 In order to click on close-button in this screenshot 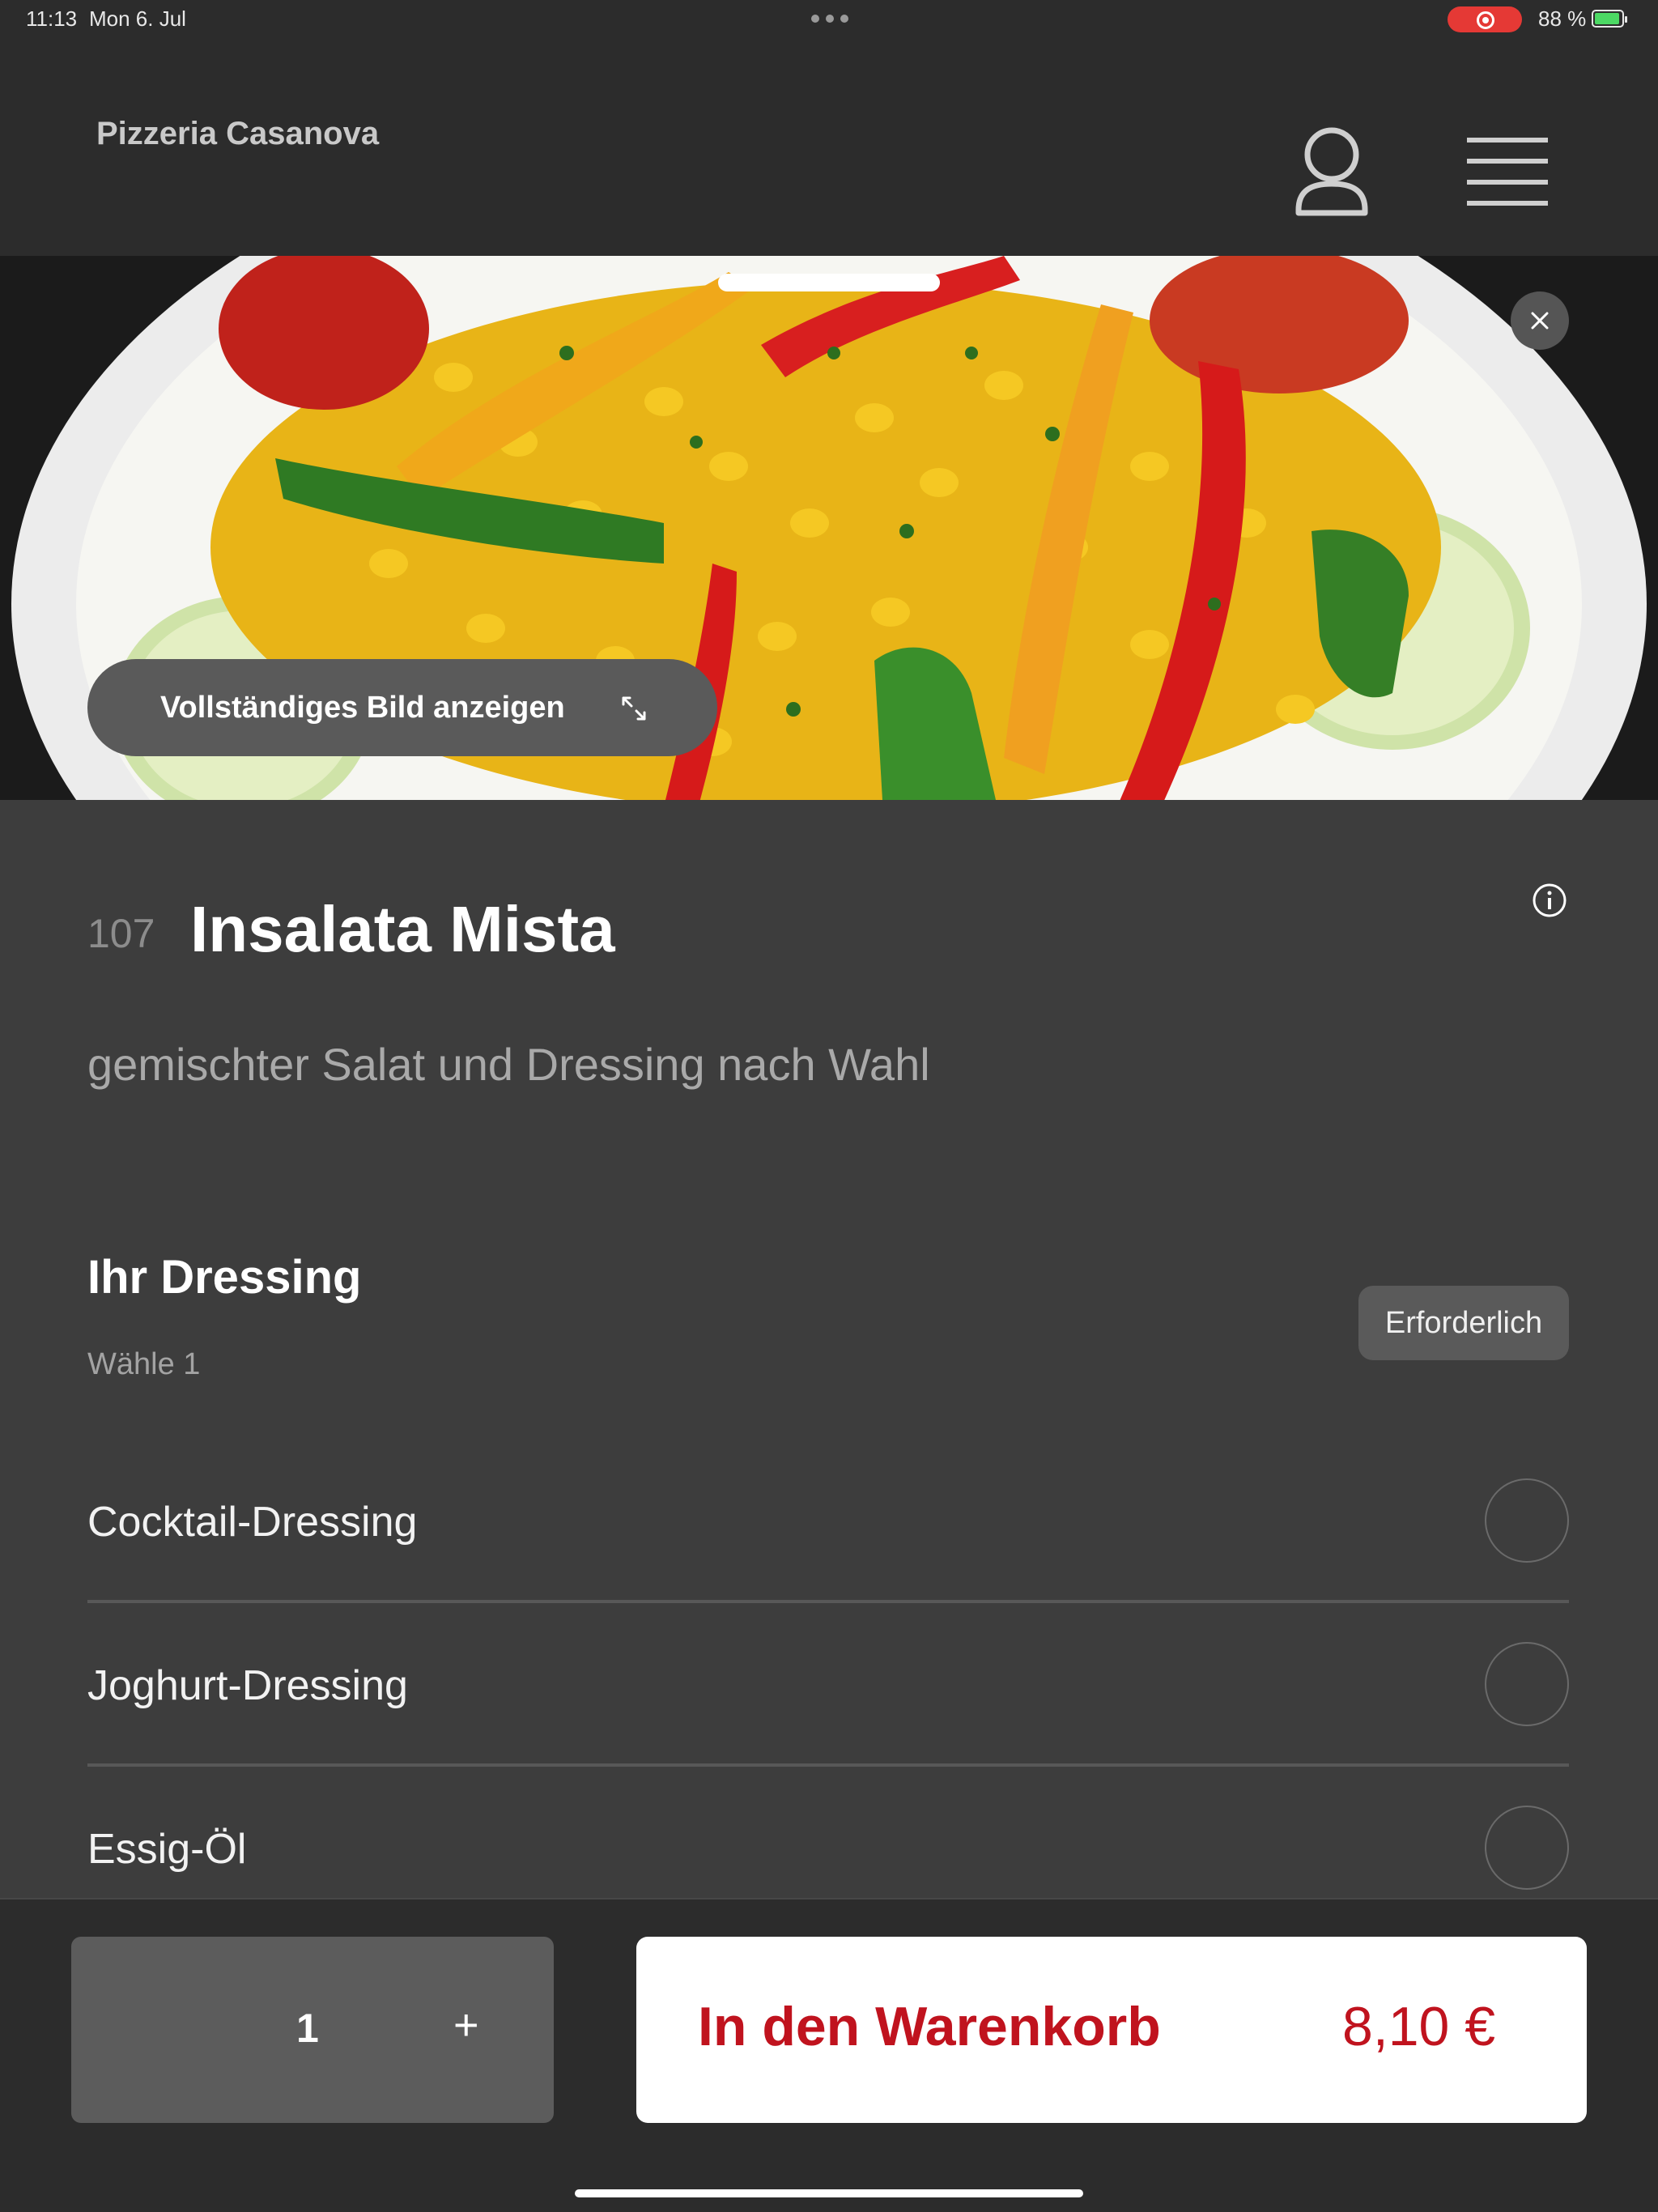, I will do `click(1540, 320)`.